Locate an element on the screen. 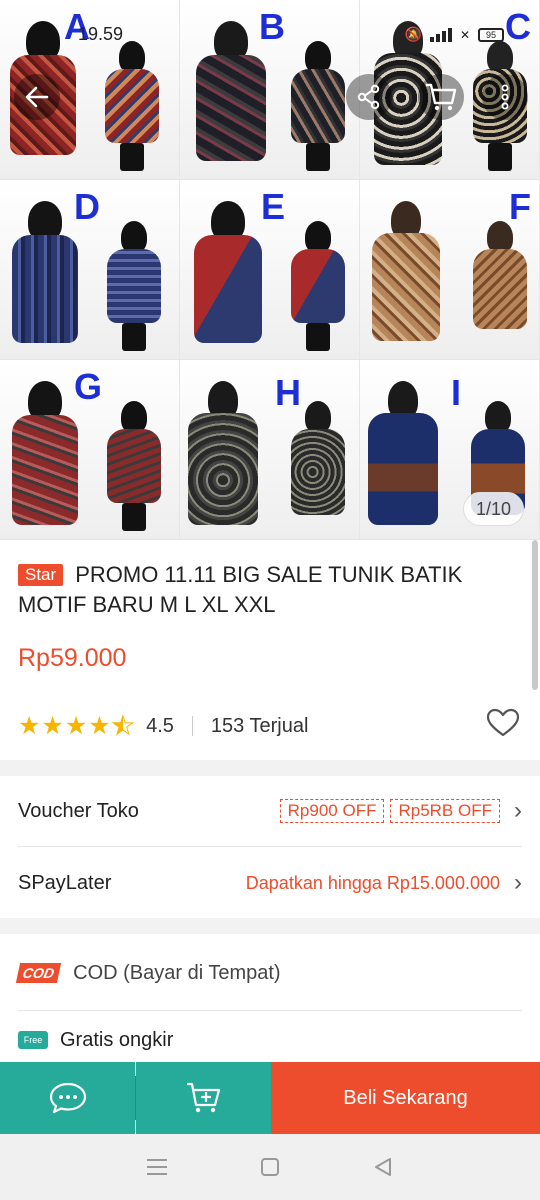 The height and width of the screenshot is (1200, 540). status-bar: 19.59 🔕 ✕ 95 is located at coordinates (270, 35).